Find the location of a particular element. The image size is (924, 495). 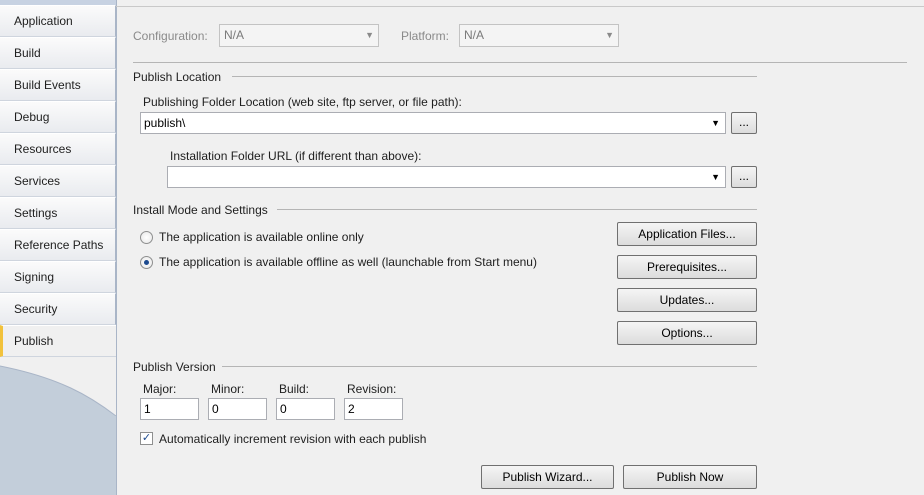

publish-version-title: Publish Version is located at coordinates (174, 367).